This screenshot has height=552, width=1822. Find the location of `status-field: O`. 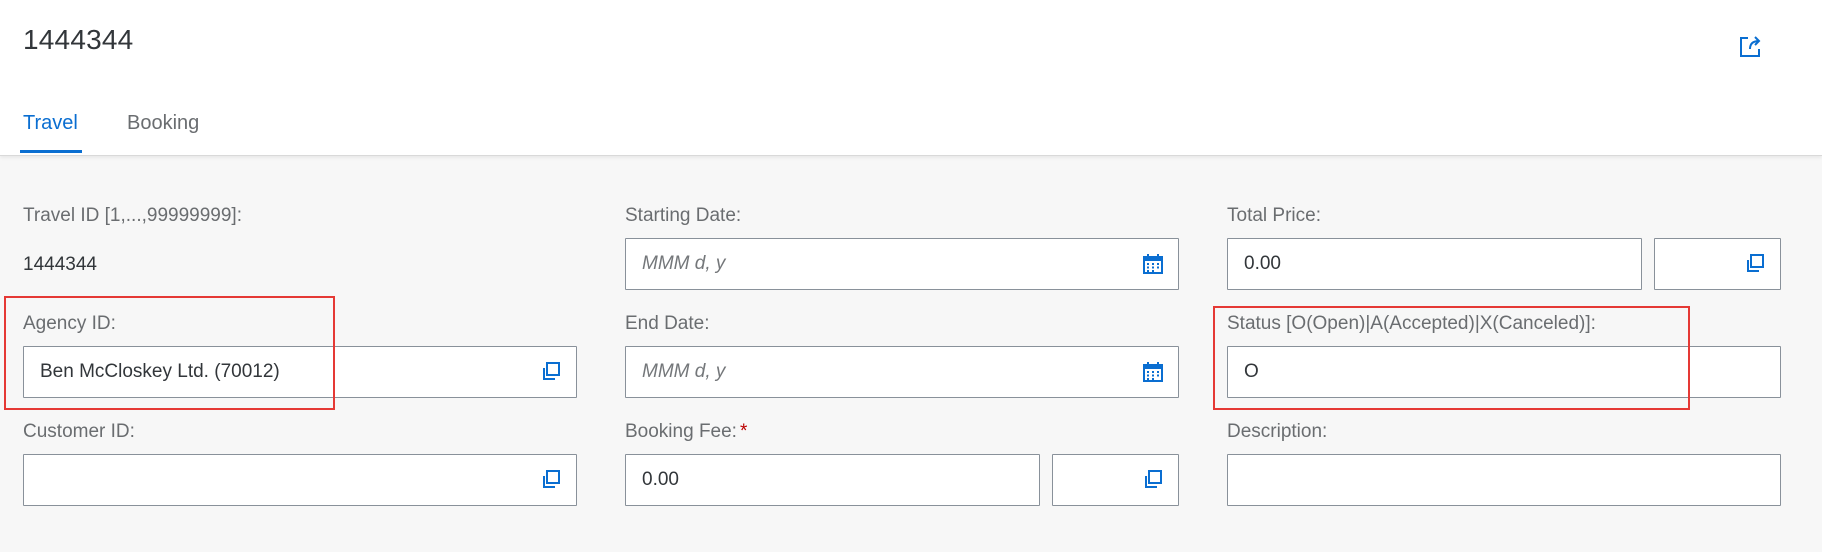

status-field: O is located at coordinates (1504, 372).